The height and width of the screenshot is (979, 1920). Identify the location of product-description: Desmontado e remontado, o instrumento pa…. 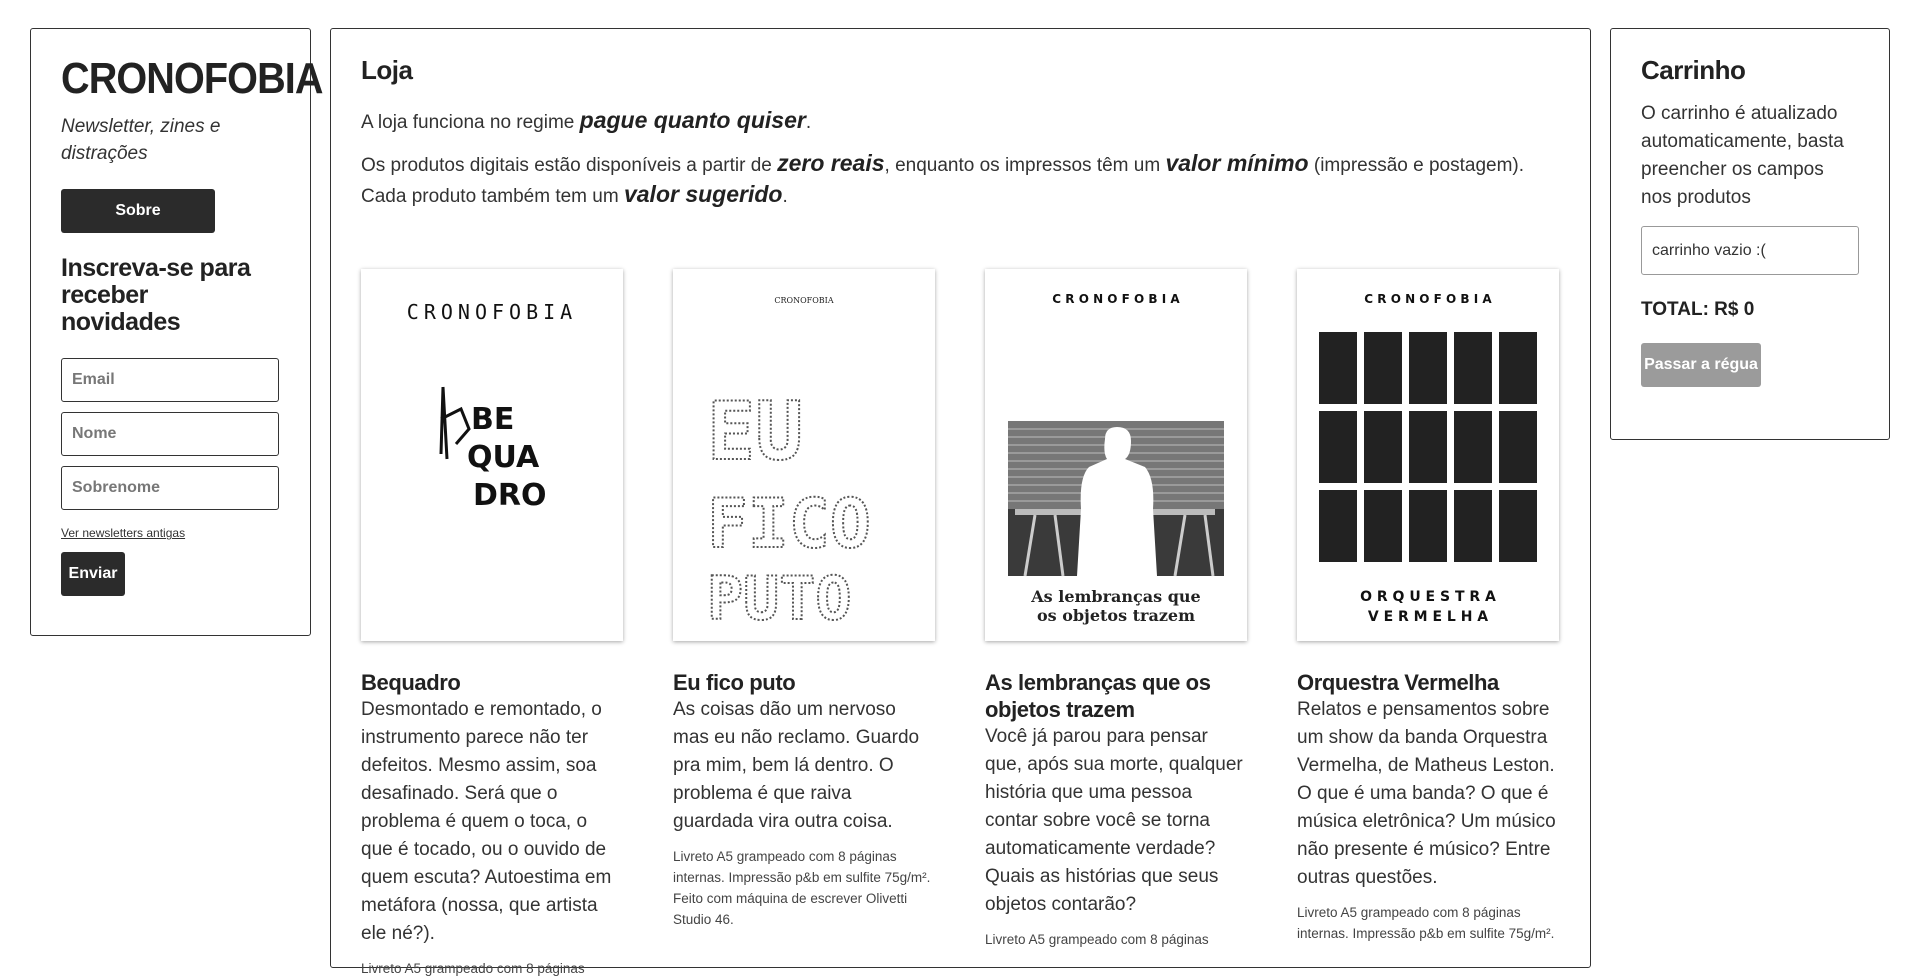
(486, 821).